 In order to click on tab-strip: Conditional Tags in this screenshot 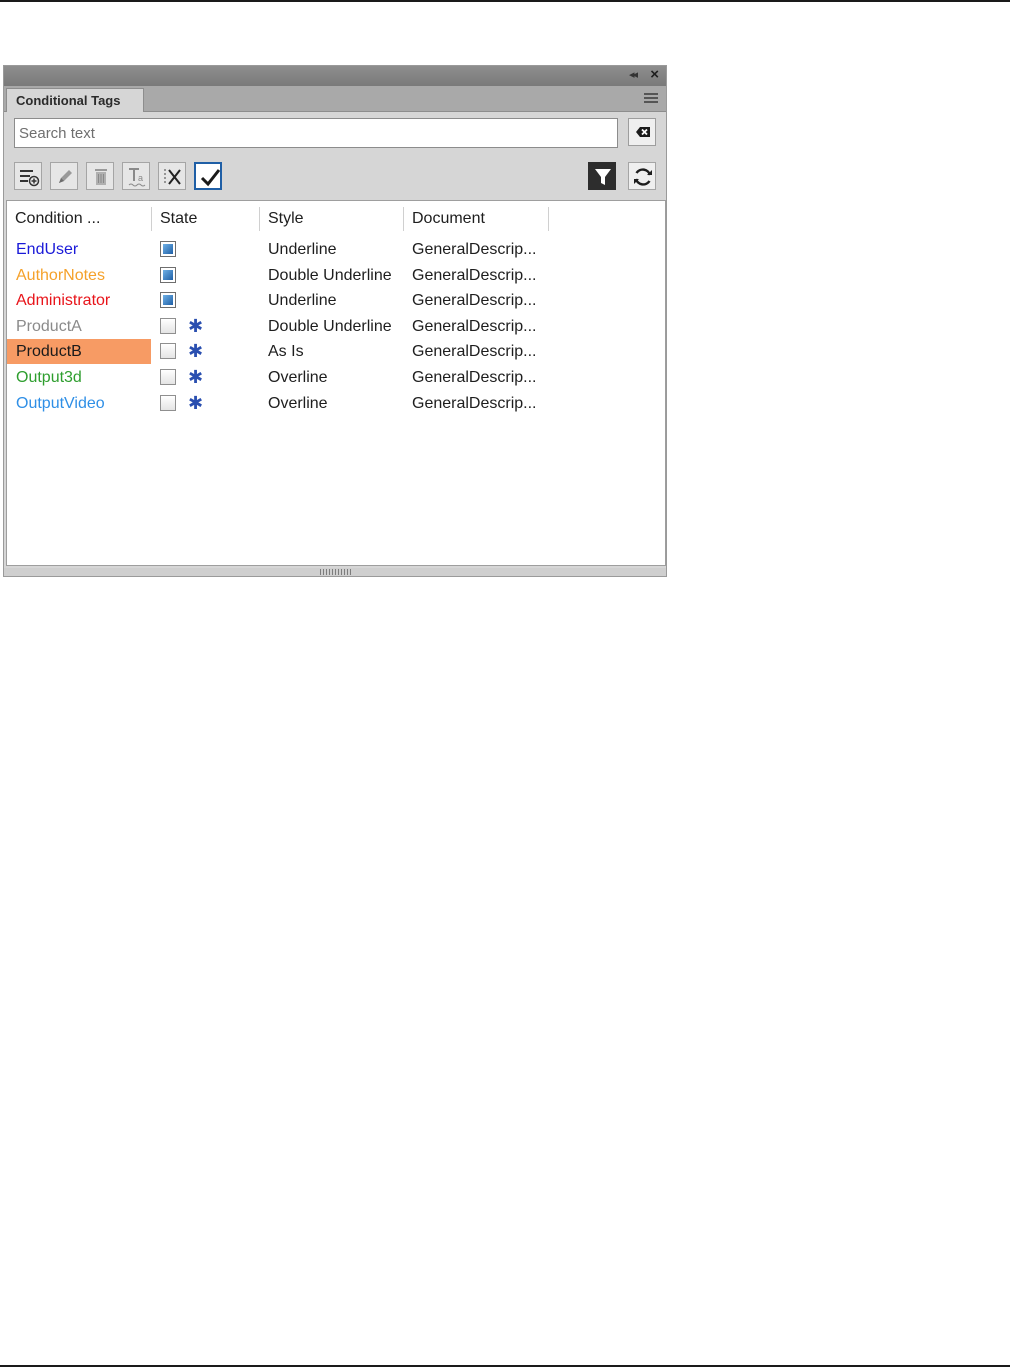, I will do `click(335, 99)`.